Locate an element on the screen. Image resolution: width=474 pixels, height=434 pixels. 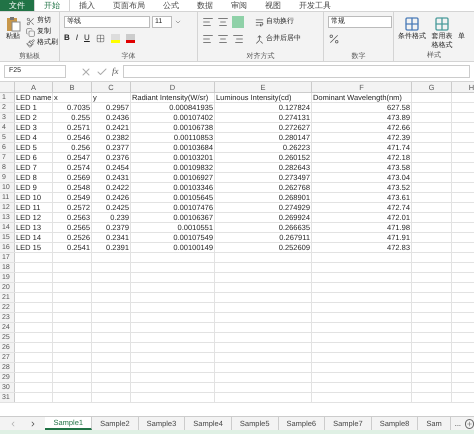
cancel-icon is located at coordinates (86, 72).